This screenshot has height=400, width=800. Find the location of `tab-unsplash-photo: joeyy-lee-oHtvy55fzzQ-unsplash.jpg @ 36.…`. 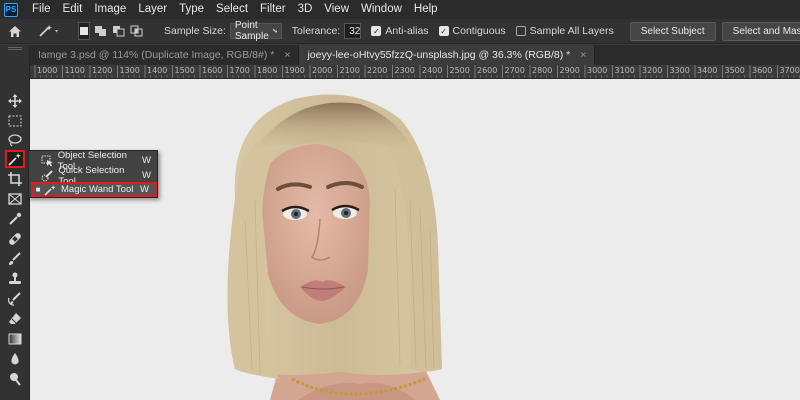

tab-unsplash-photo: joeyy-lee-oHtvy55fzzQ-unsplash.jpg @ 36.… is located at coordinates (447, 55).